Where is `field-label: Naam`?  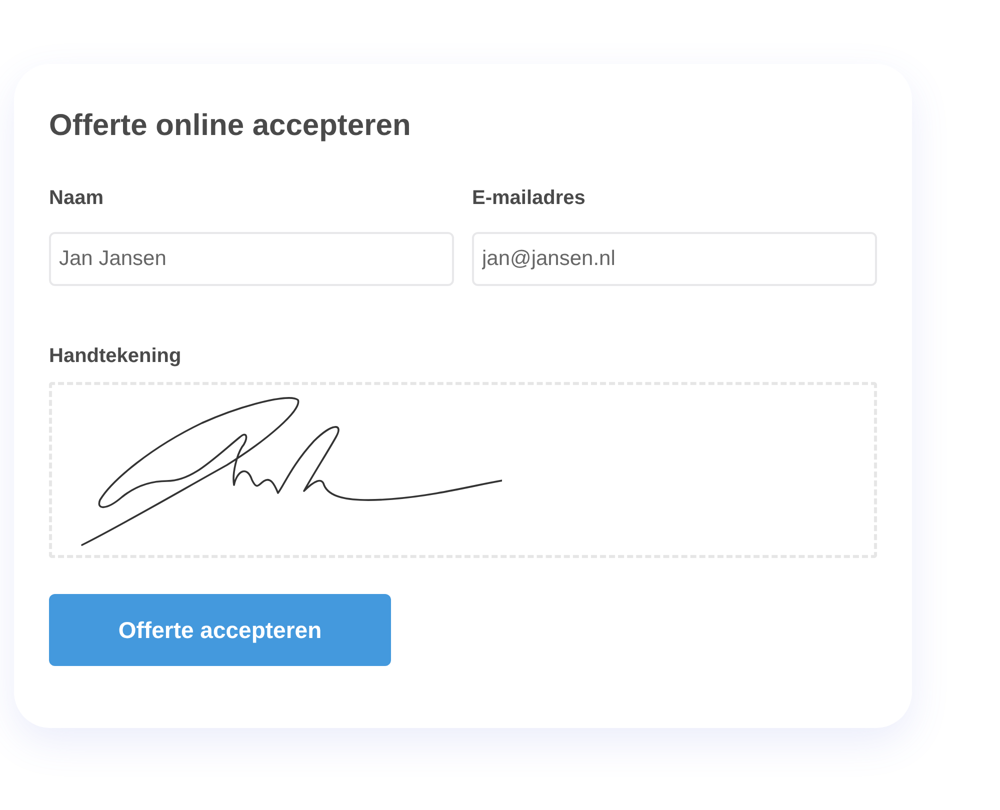 field-label: Naam is located at coordinates (76, 198).